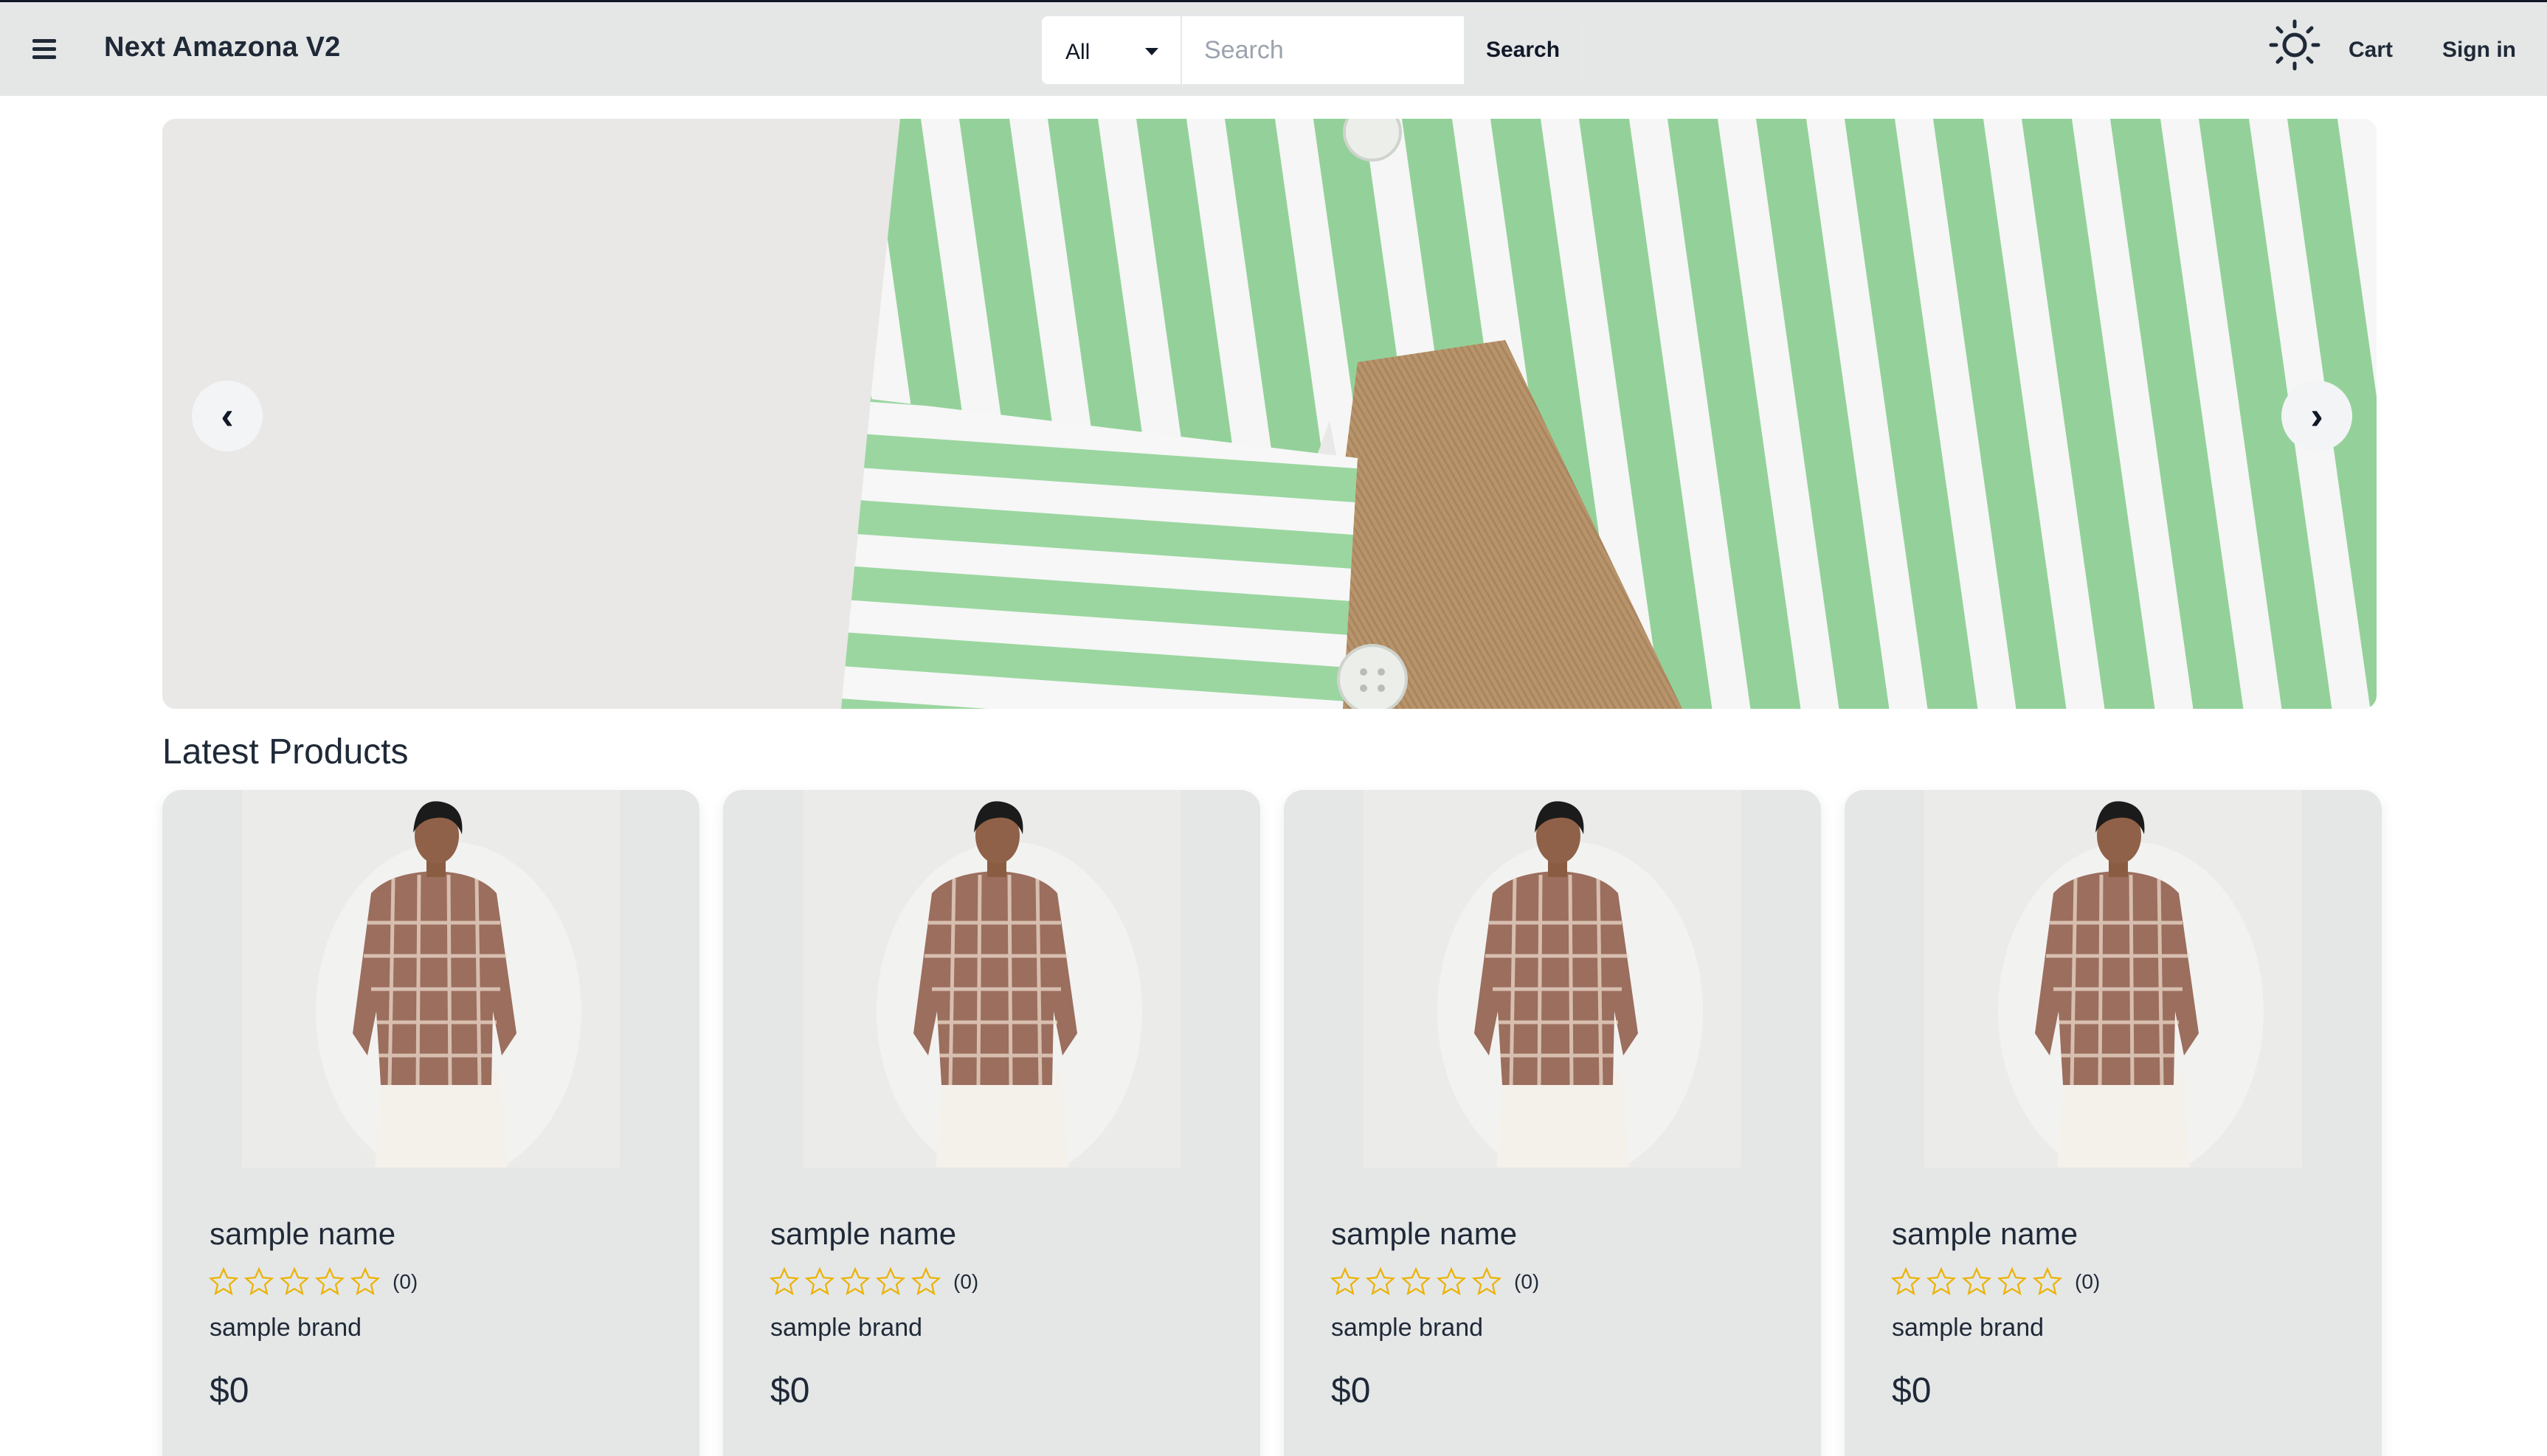 Image resolution: width=2547 pixels, height=1456 pixels. I want to click on caret-down-icon, so click(1151, 51).